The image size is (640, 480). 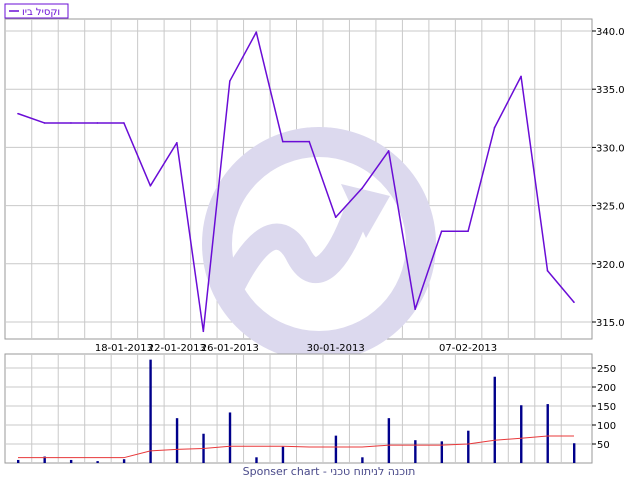 I want to click on volume-y-tick-label: 50, so click(x=603, y=445).